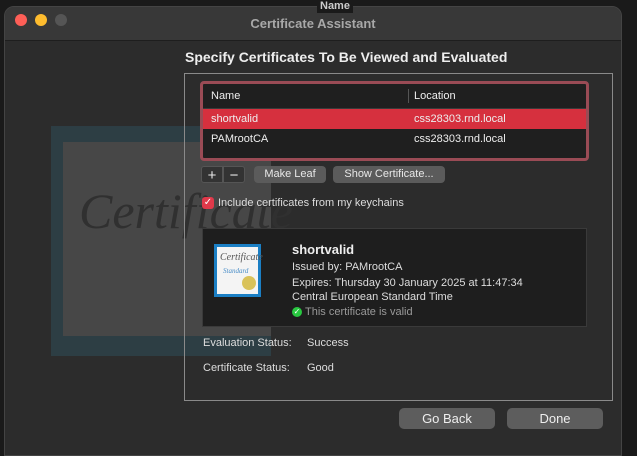 The height and width of the screenshot is (456, 637). Describe the element at coordinates (311, 203) in the screenshot. I see `include-keychains-label: Include certificates from my keychains` at that location.